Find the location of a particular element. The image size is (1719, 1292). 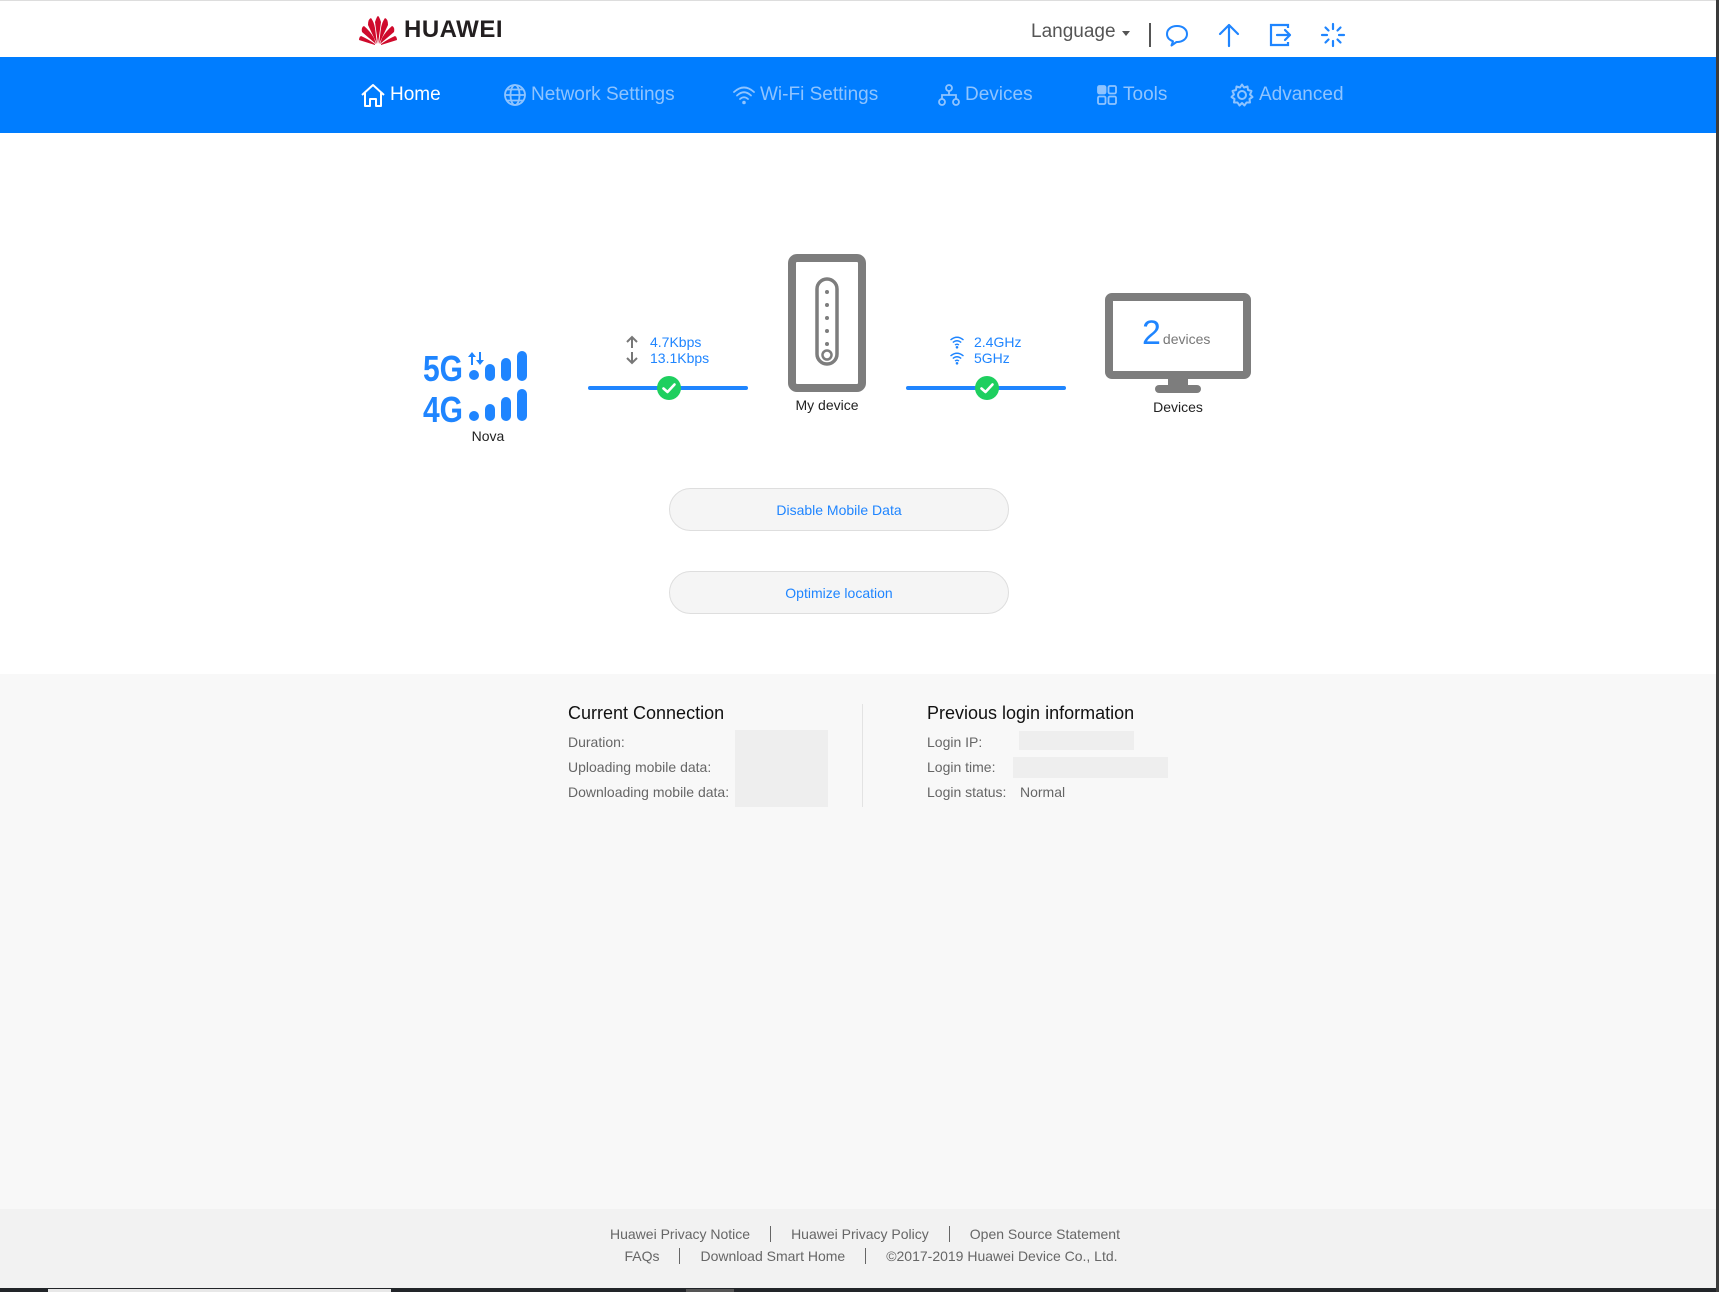

header-divider is located at coordinates (1150, 35).